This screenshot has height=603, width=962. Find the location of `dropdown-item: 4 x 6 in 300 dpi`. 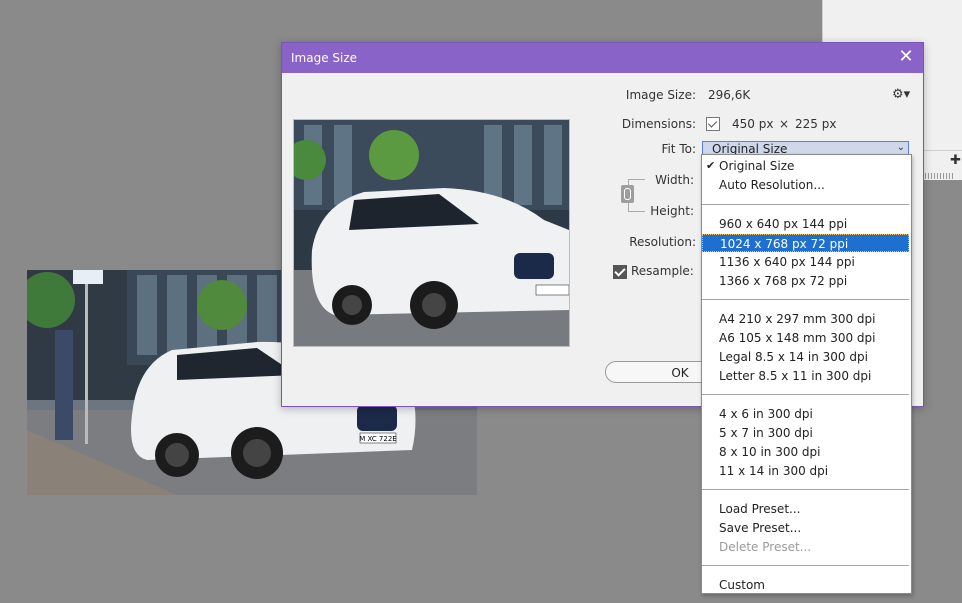

dropdown-item: 4 x 6 in 300 dpi is located at coordinates (805, 414).